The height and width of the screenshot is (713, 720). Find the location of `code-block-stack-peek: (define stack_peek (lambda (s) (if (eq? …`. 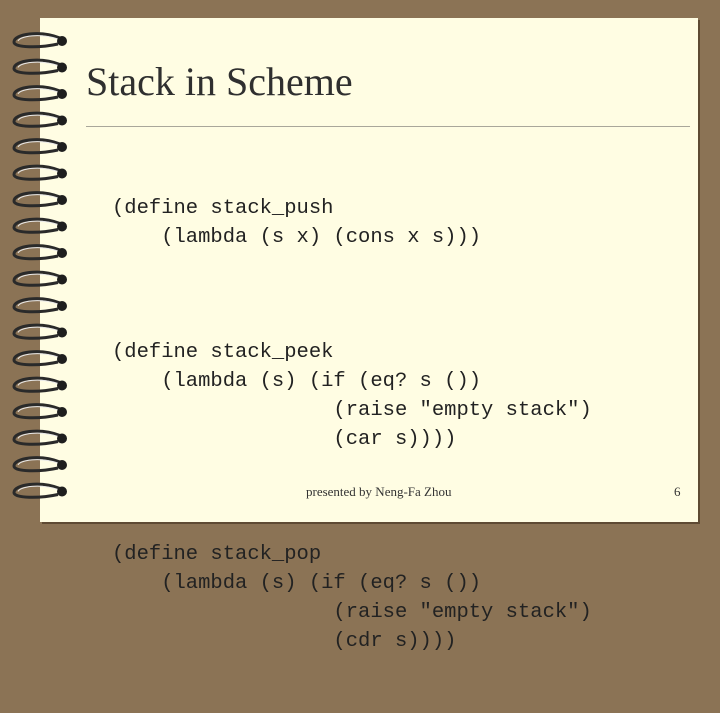

code-block-stack-peek: (define stack_peek (lambda (s) (if (eq? … is located at coordinates (352, 396).